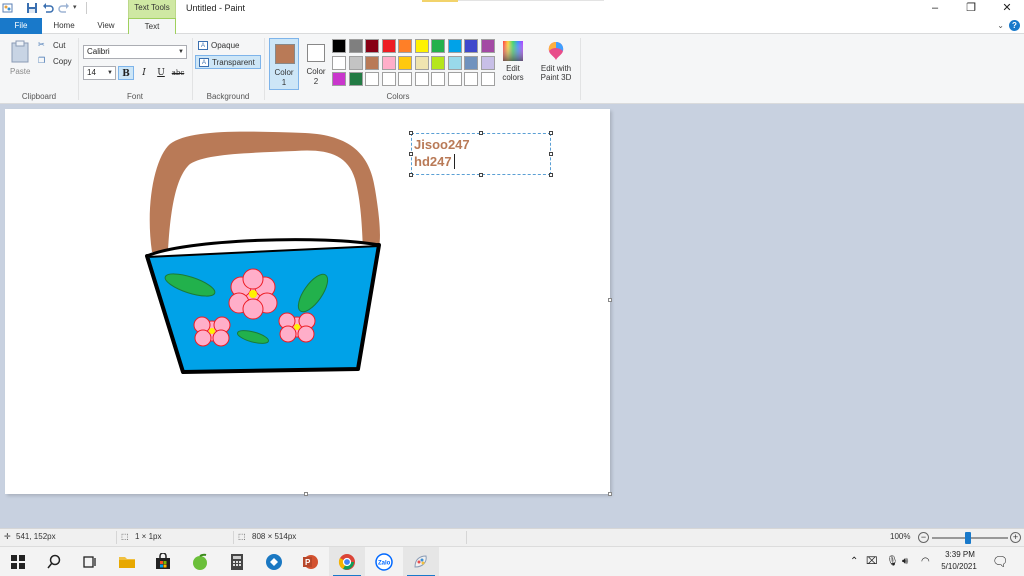 The height and width of the screenshot is (576, 1024). I want to click on undo-icon, so click(48, 8).